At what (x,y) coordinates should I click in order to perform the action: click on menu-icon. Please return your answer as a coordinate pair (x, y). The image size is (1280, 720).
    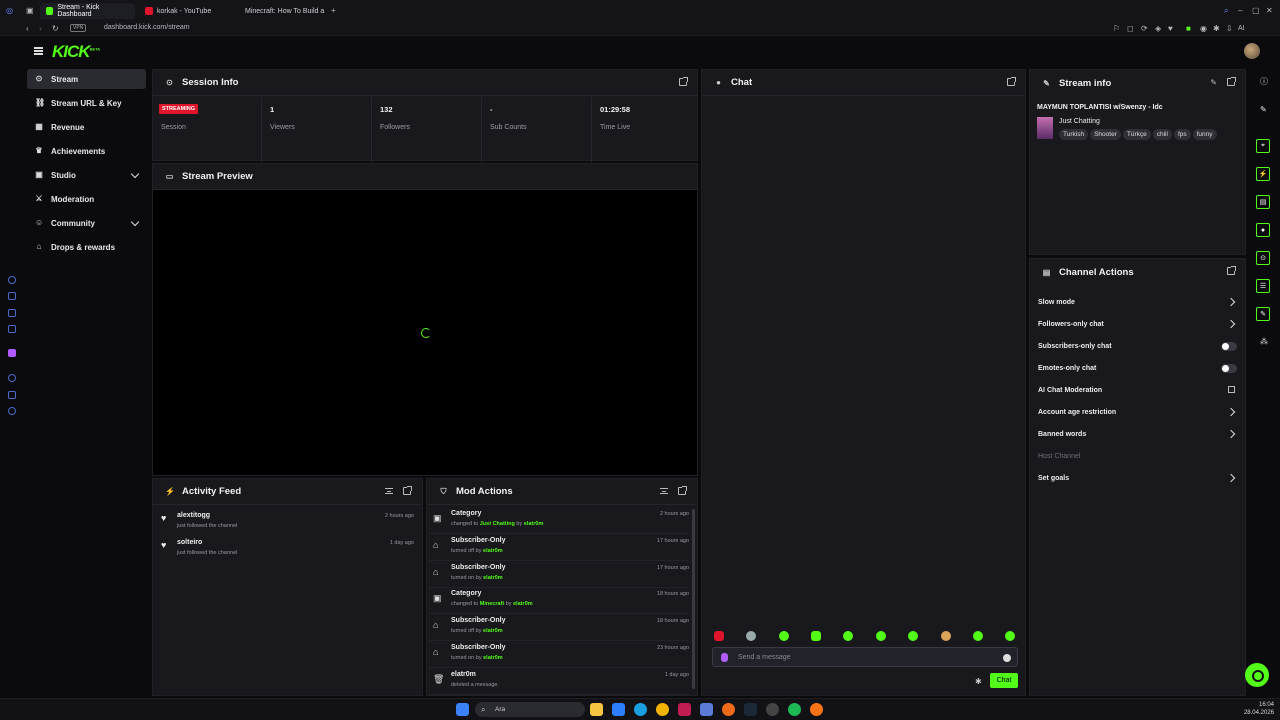
    Looking at the image, I should click on (38, 51).